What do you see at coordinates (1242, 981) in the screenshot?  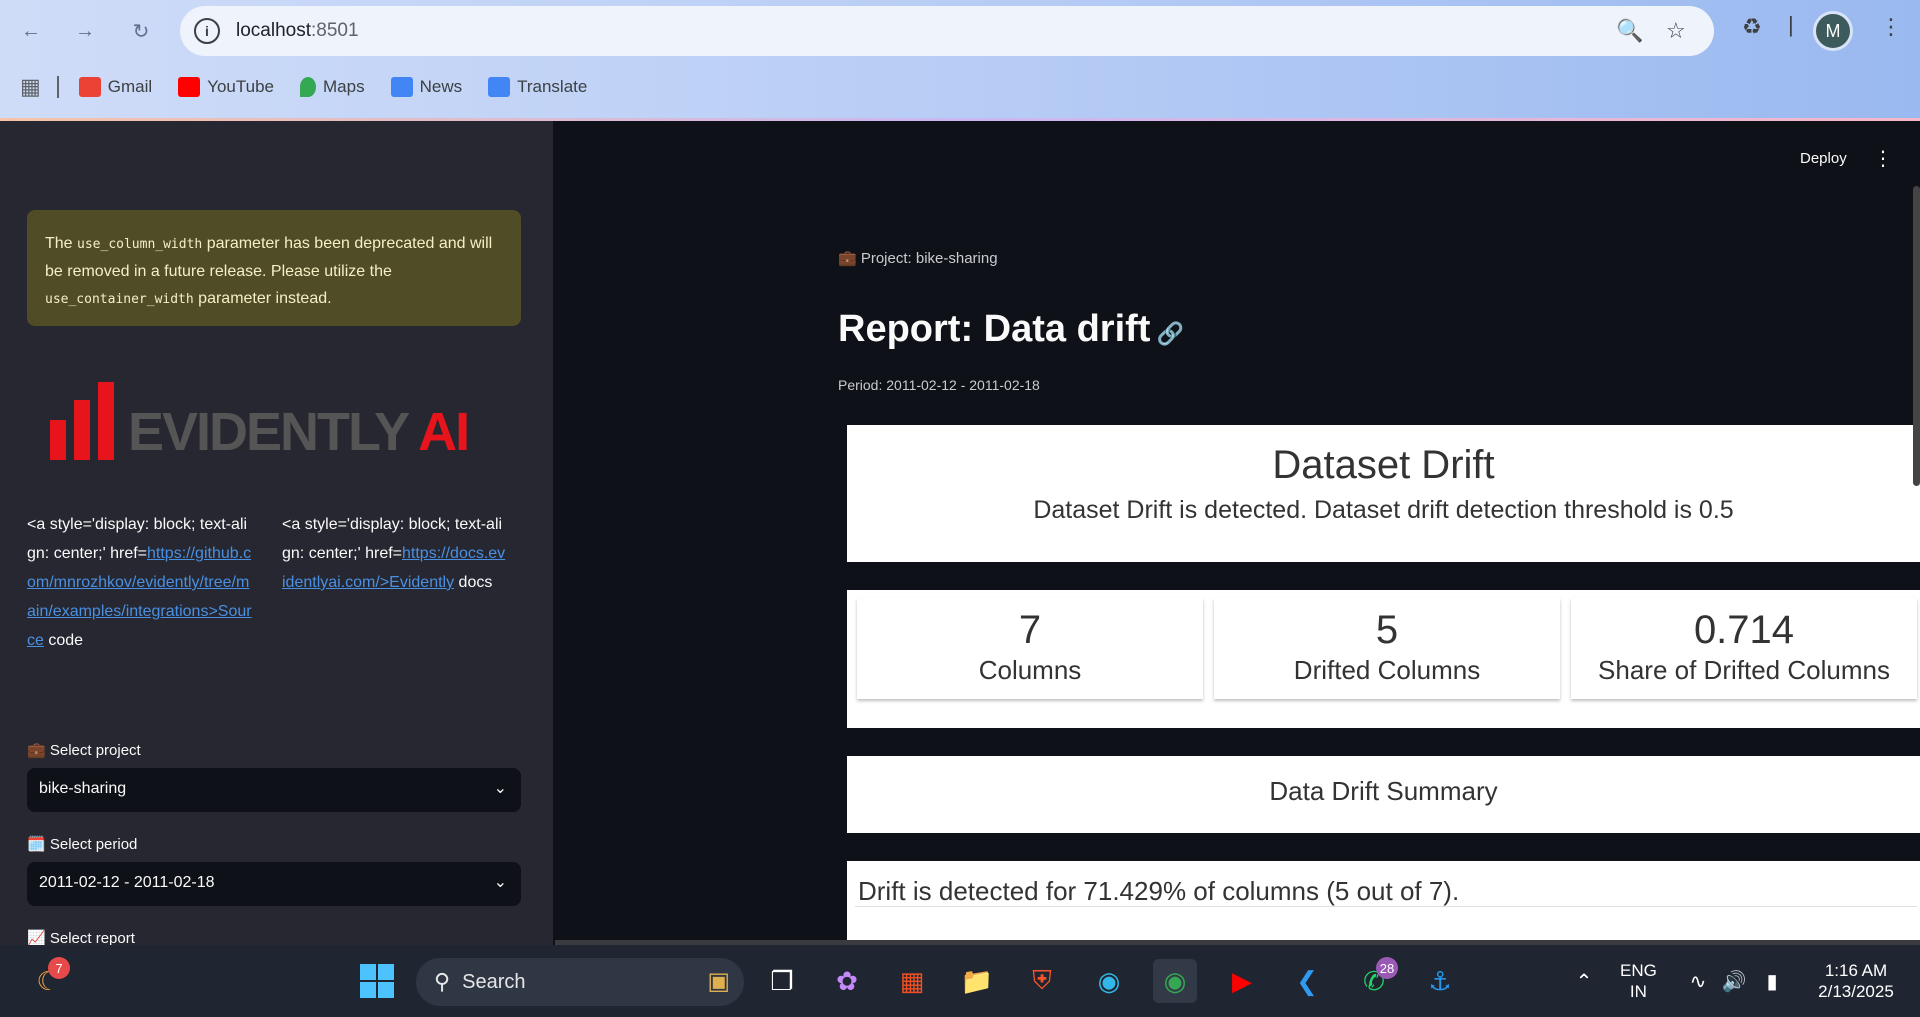 I see `youtube-app-icon: ▶` at bounding box center [1242, 981].